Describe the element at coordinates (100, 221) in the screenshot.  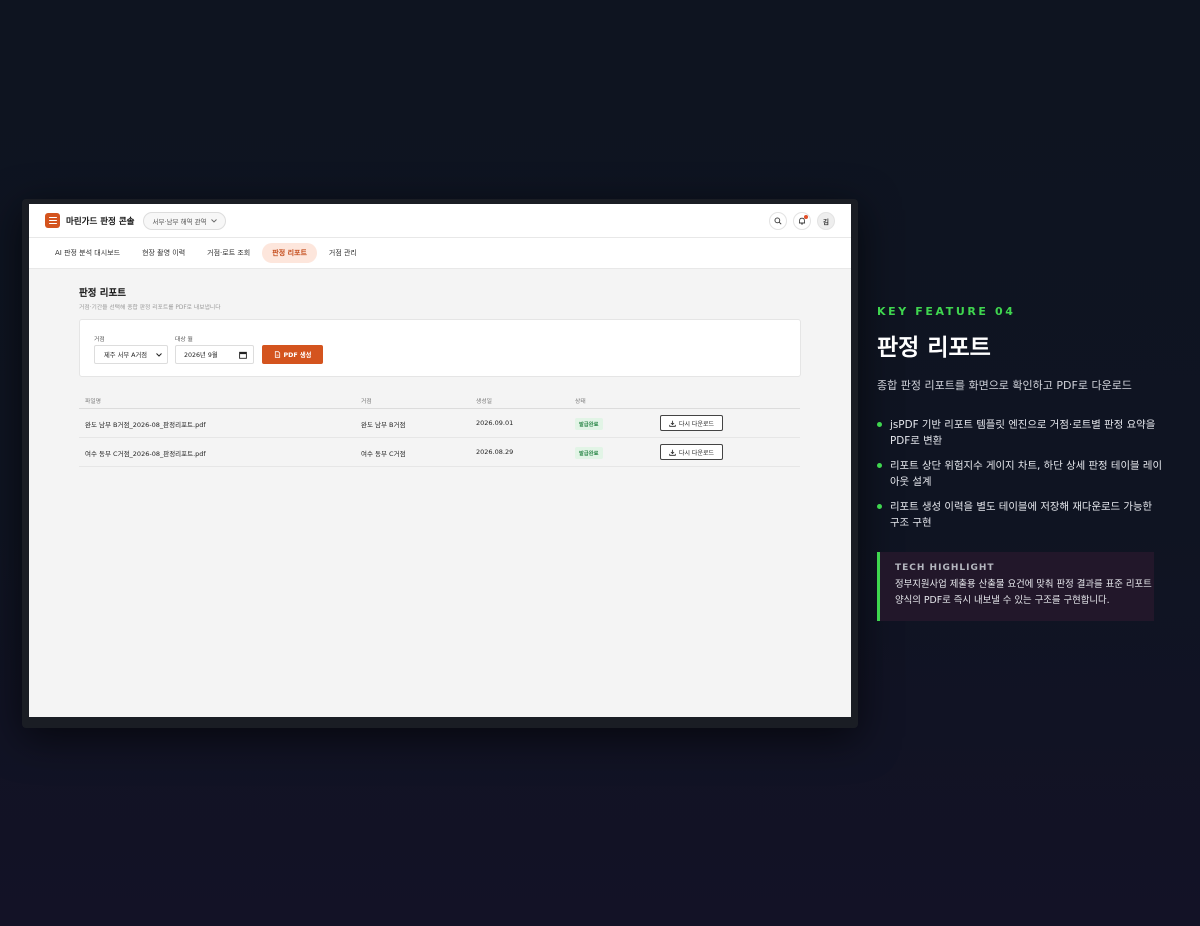
I see `app-title: 마린가드 판정 콘솔` at that location.